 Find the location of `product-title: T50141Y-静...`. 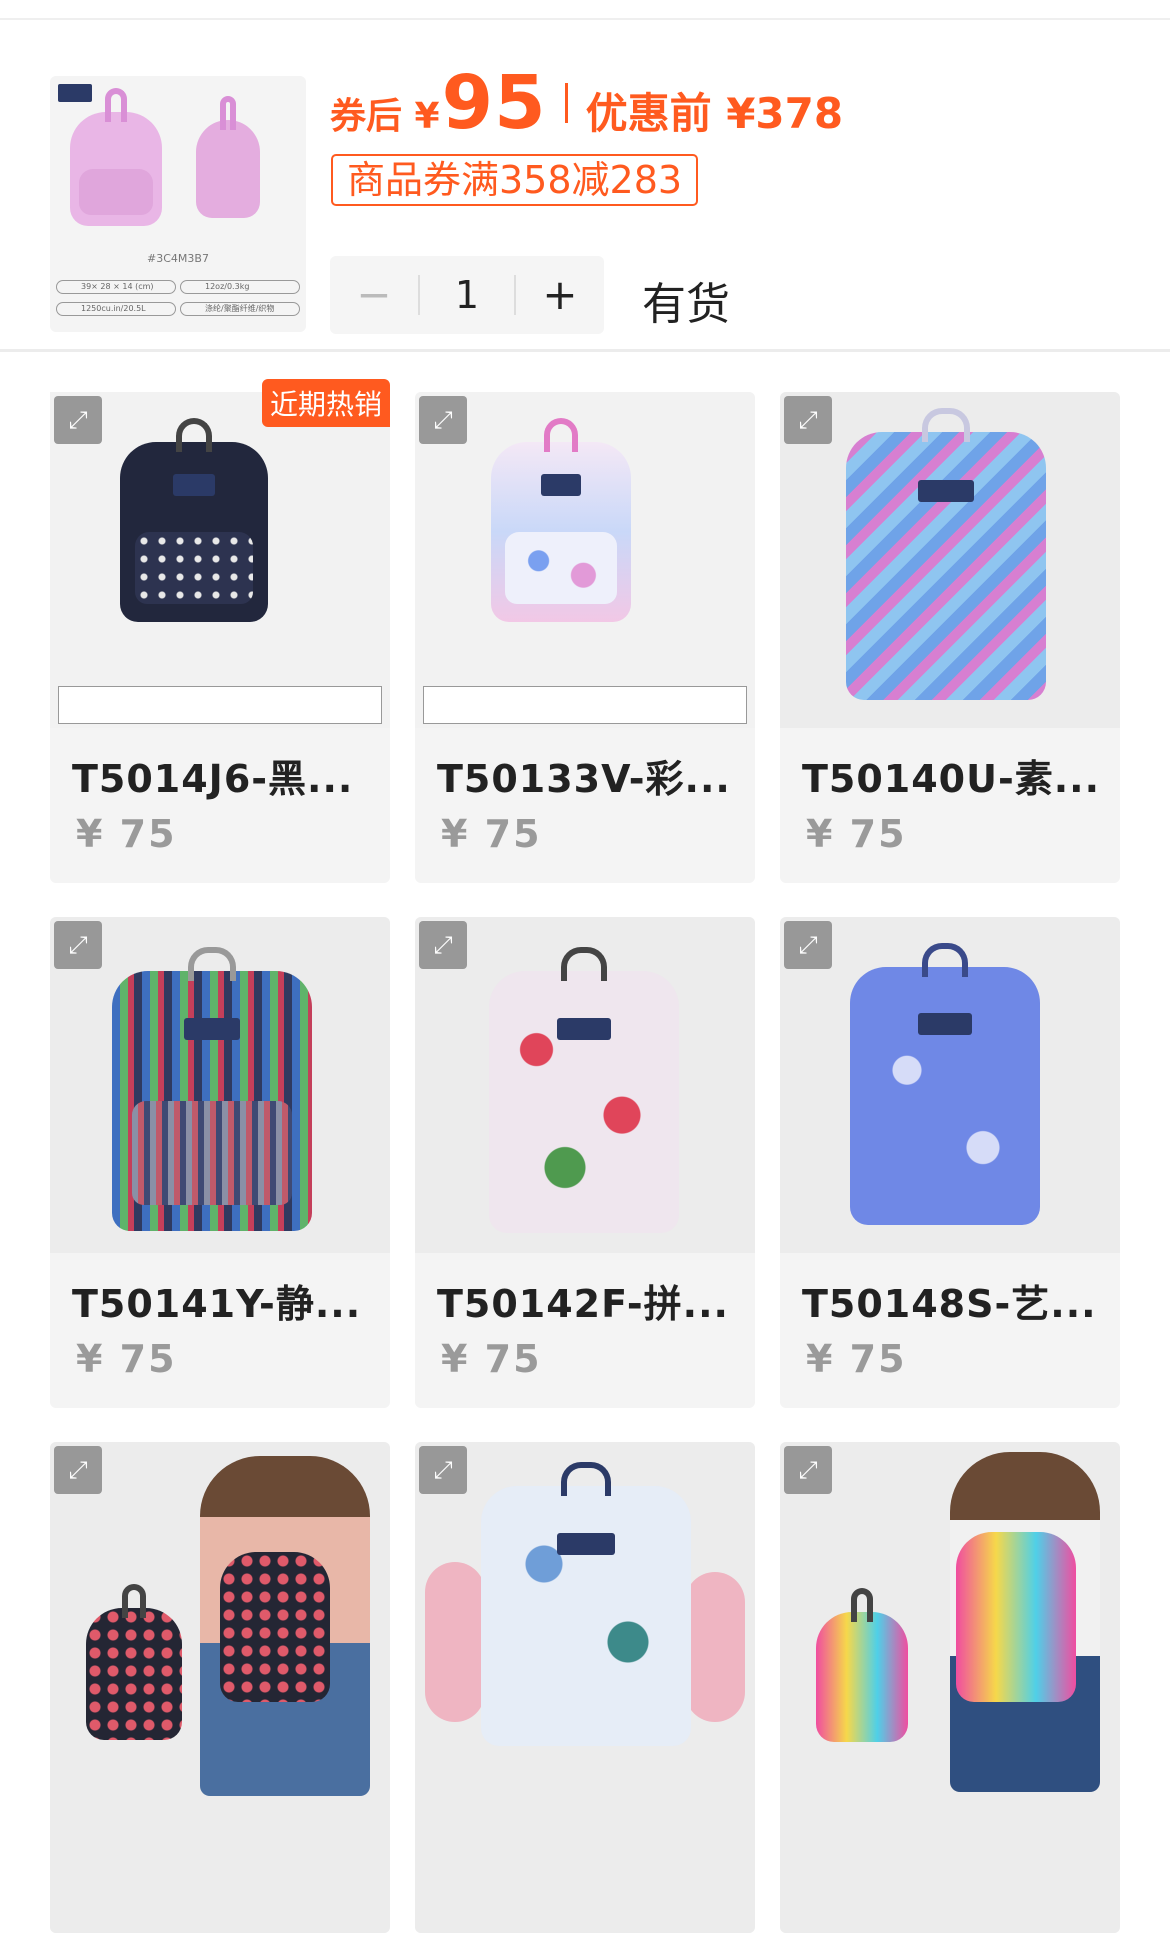

product-title: T50141Y-静... is located at coordinates (216, 1300).